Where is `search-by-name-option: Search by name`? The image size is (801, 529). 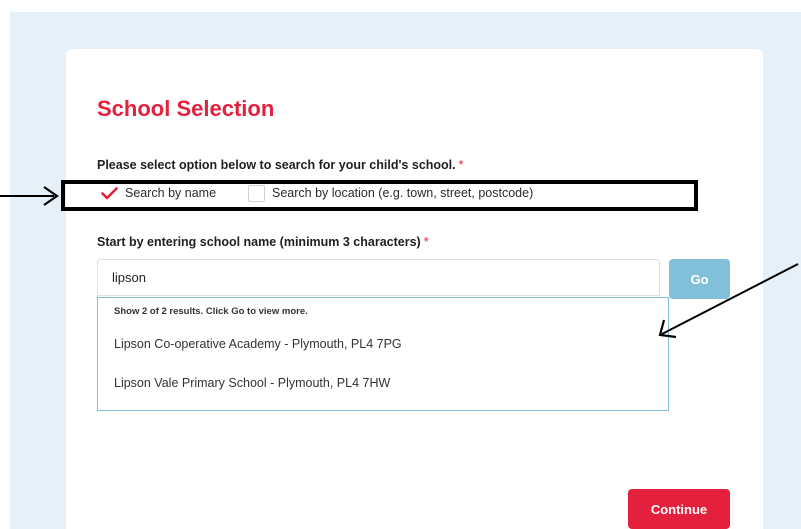 search-by-name-option: Search by name is located at coordinates (158, 193).